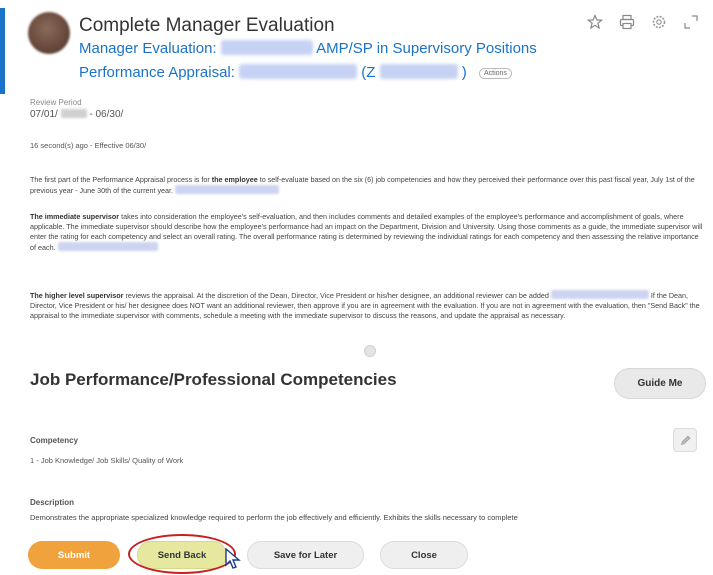 The width and height of the screenshot is (713, 575). I want to click on save-for-later-button: Save for Later, so click(305, 555).